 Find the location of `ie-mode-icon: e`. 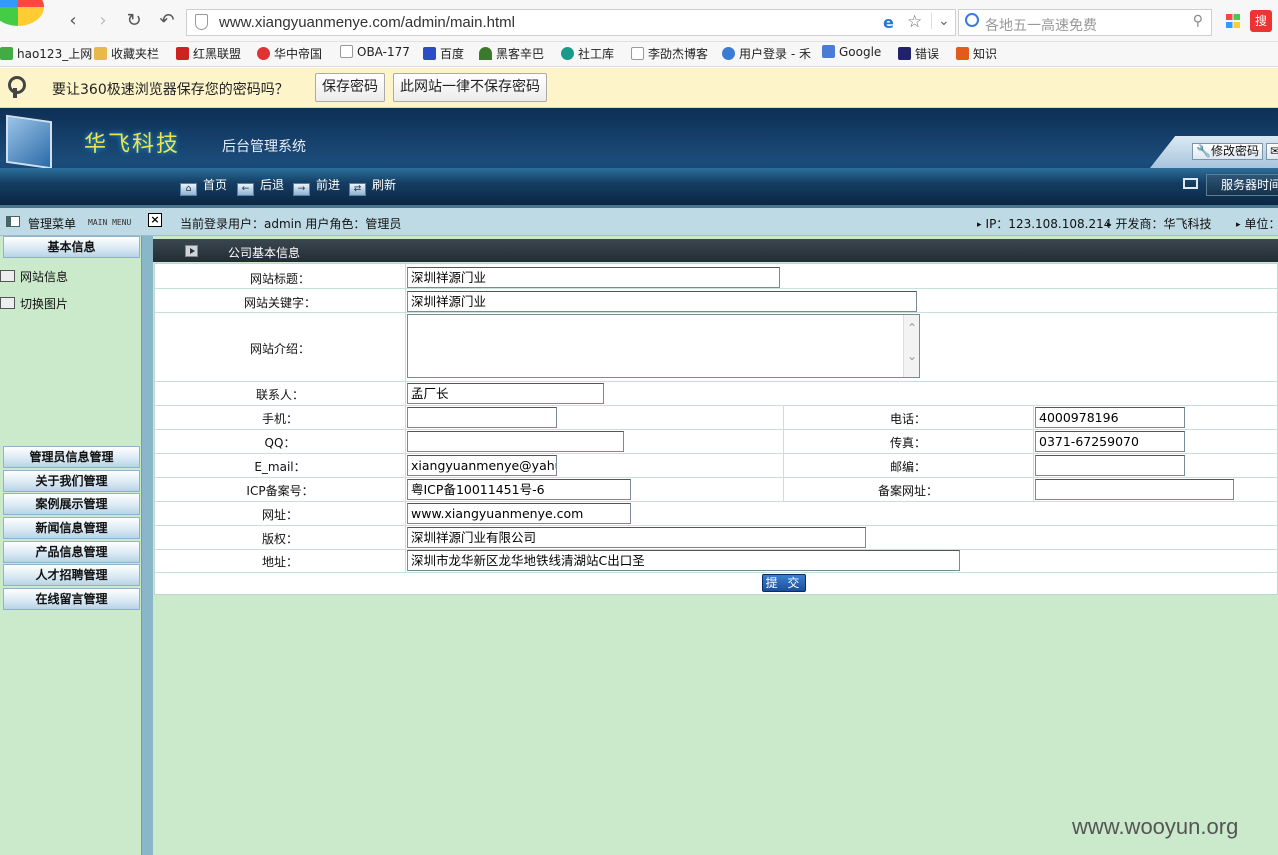

ie-mode-icon: e is located at coordinates (888, 22).